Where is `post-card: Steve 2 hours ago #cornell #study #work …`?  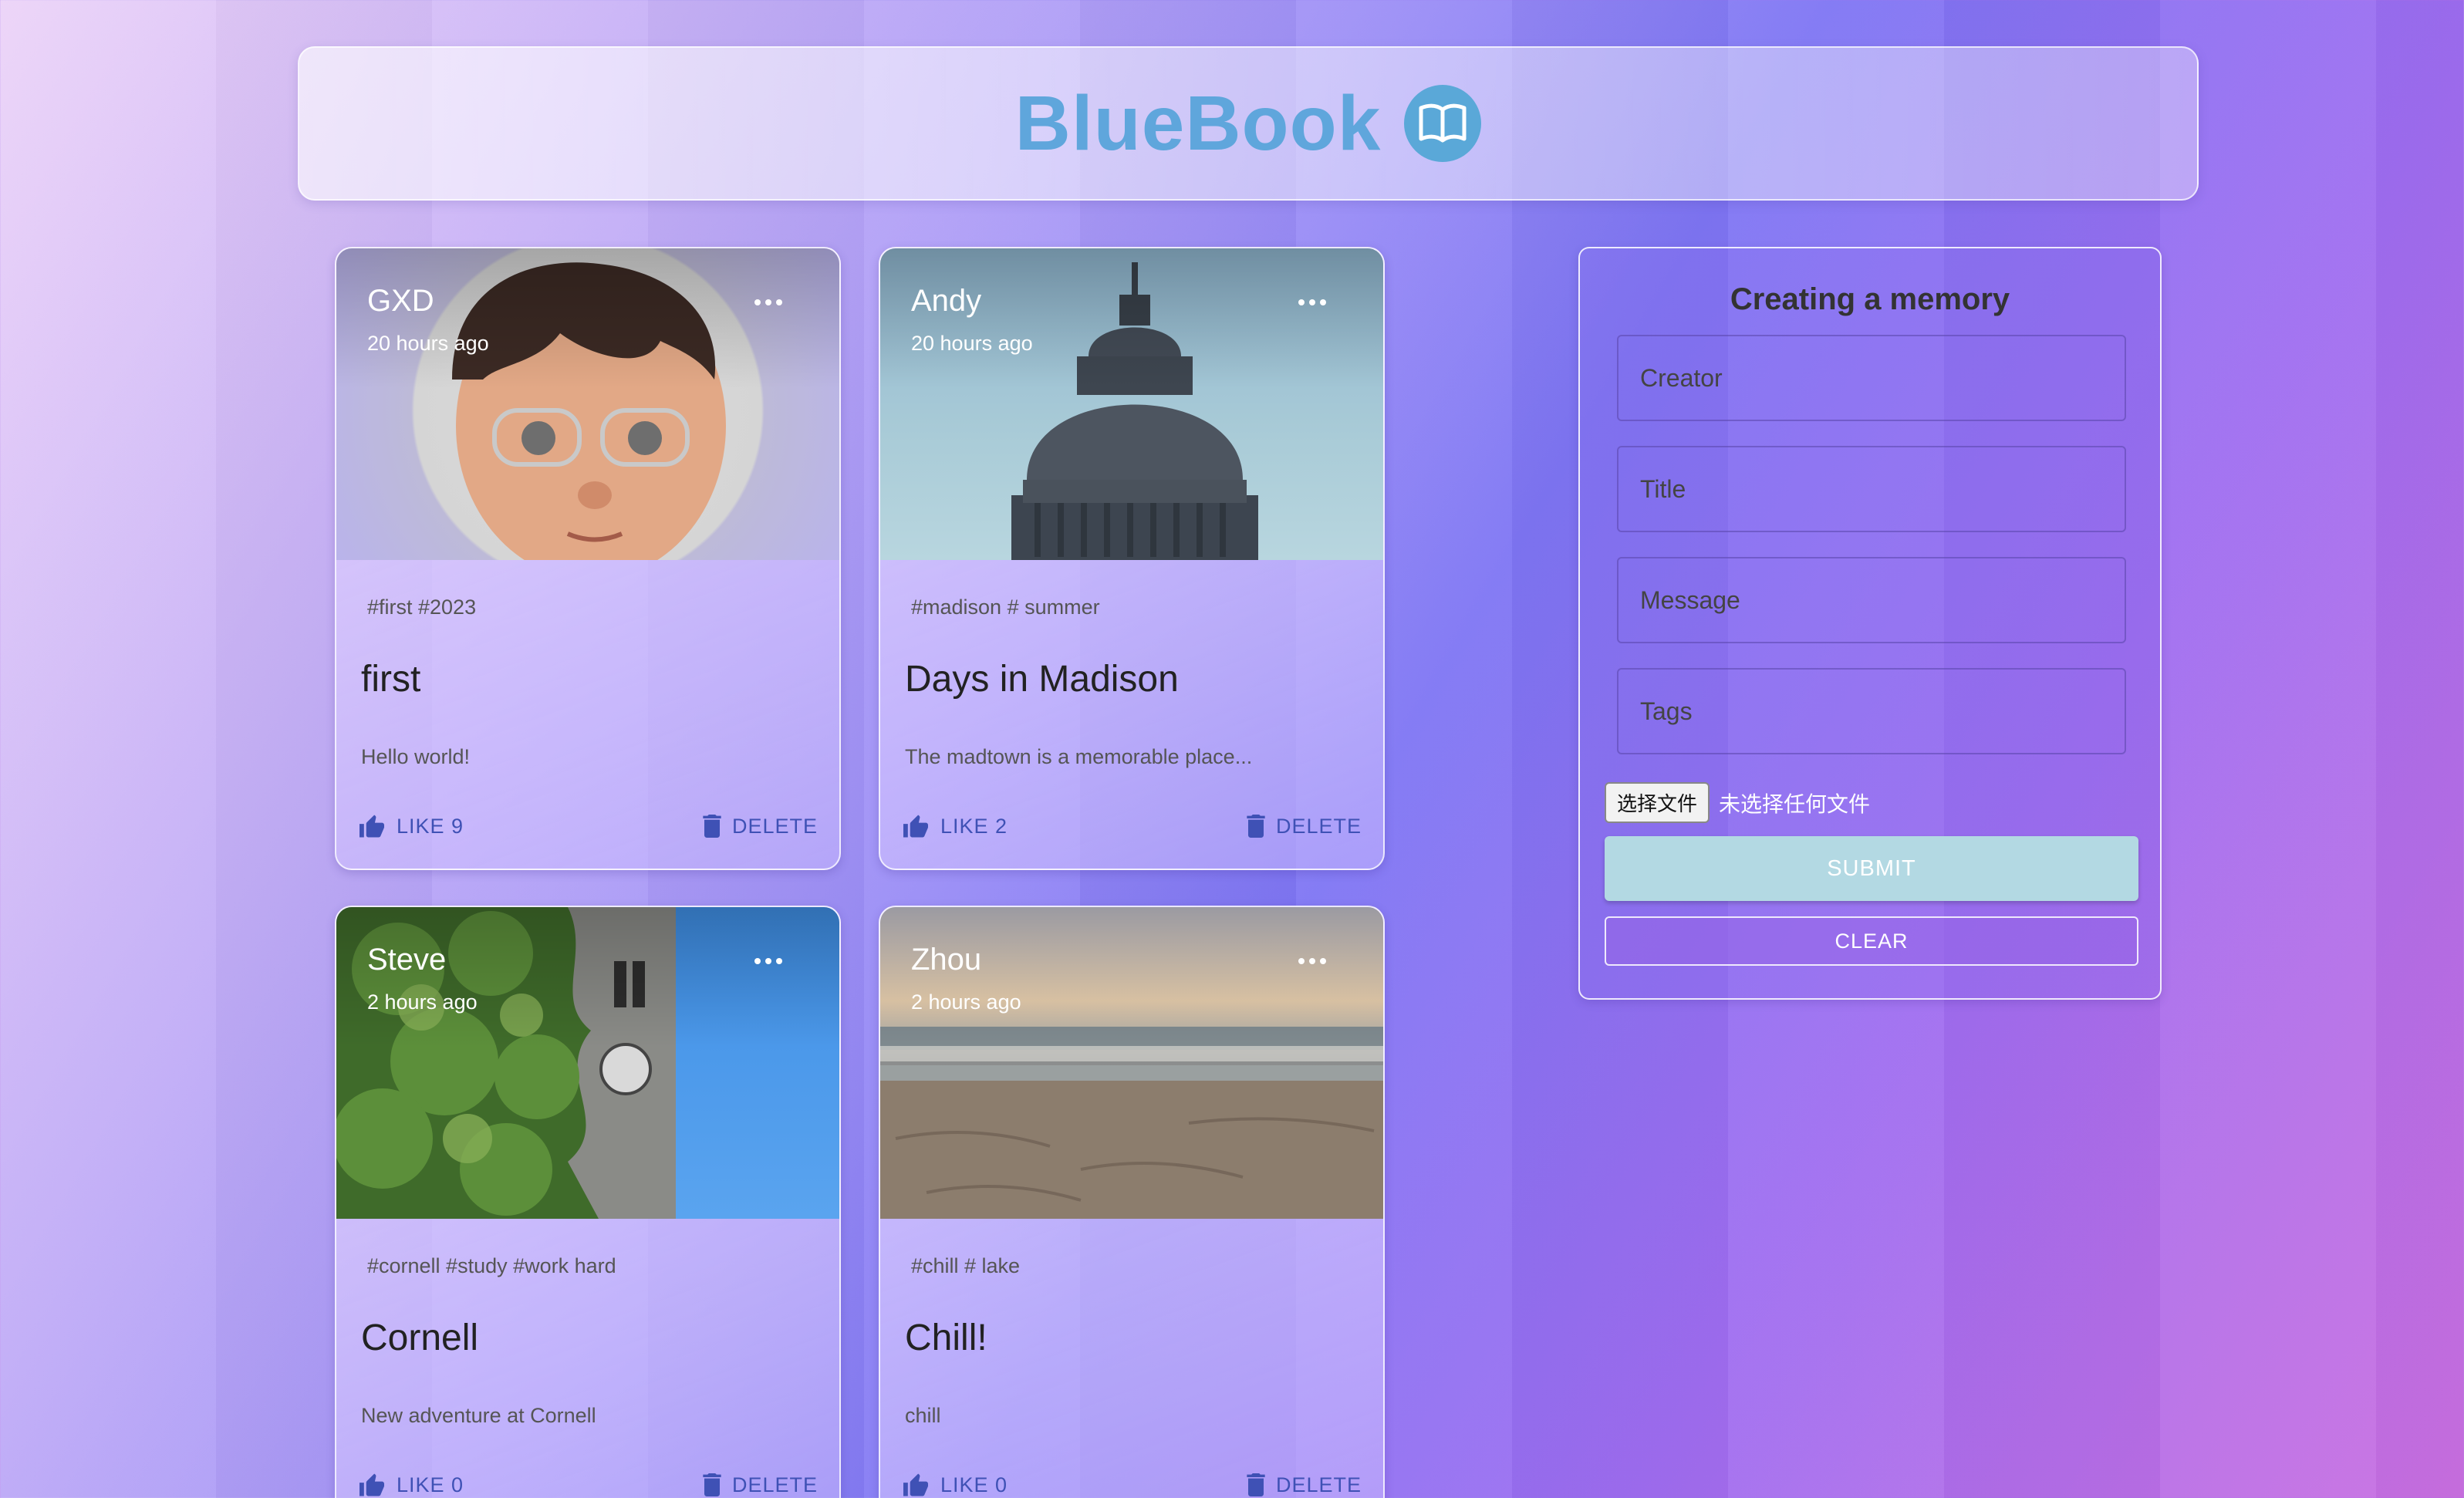 post-card: Steve 2 hours ago #cornell #study #work … is located at coordinates (588, 1202).